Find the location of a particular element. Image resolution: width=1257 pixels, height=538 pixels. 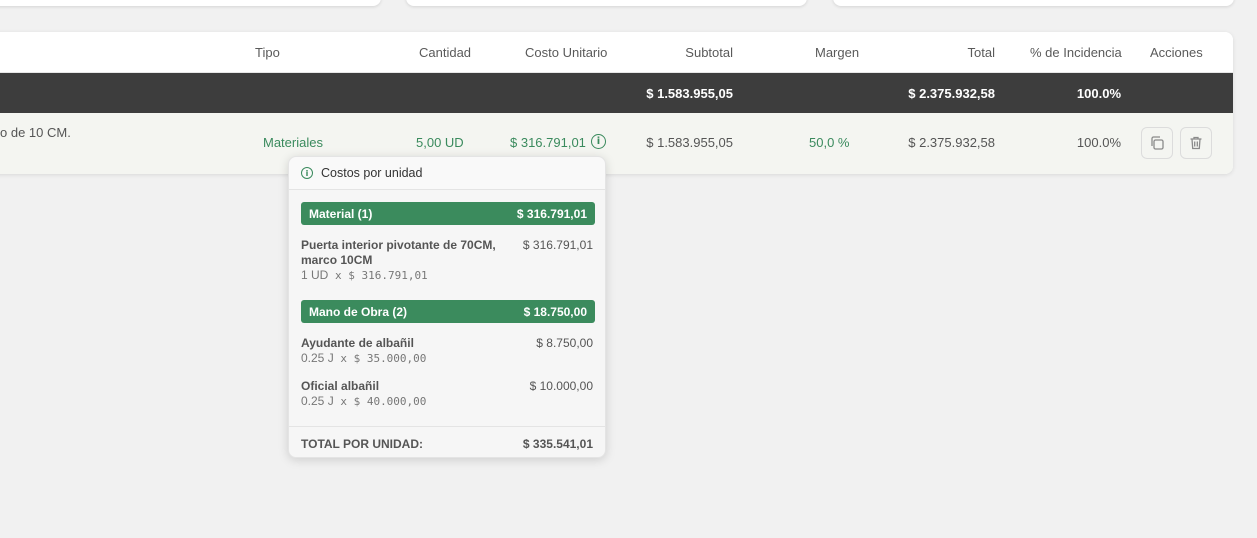

header-acciones: Acciones is located at coordinates (1176, 52).